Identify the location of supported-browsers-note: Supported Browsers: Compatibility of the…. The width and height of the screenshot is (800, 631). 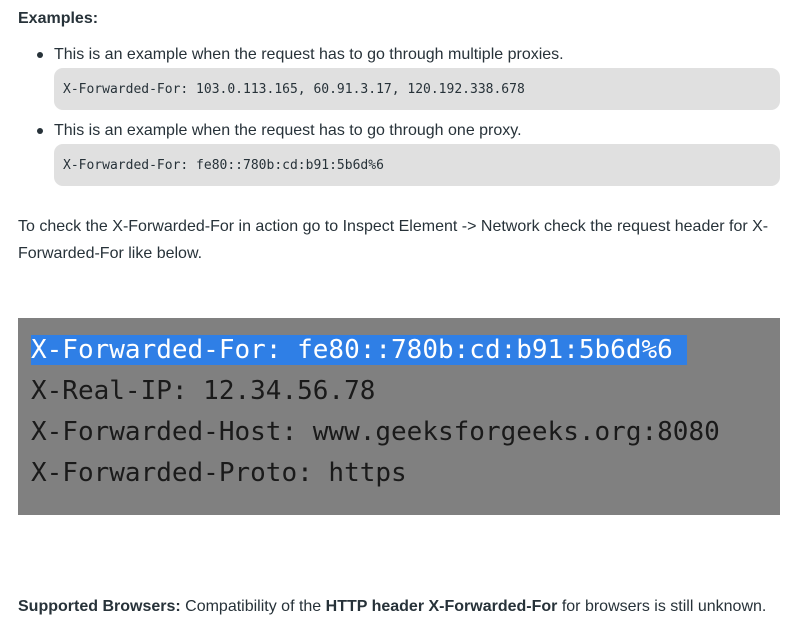
(392, 607).